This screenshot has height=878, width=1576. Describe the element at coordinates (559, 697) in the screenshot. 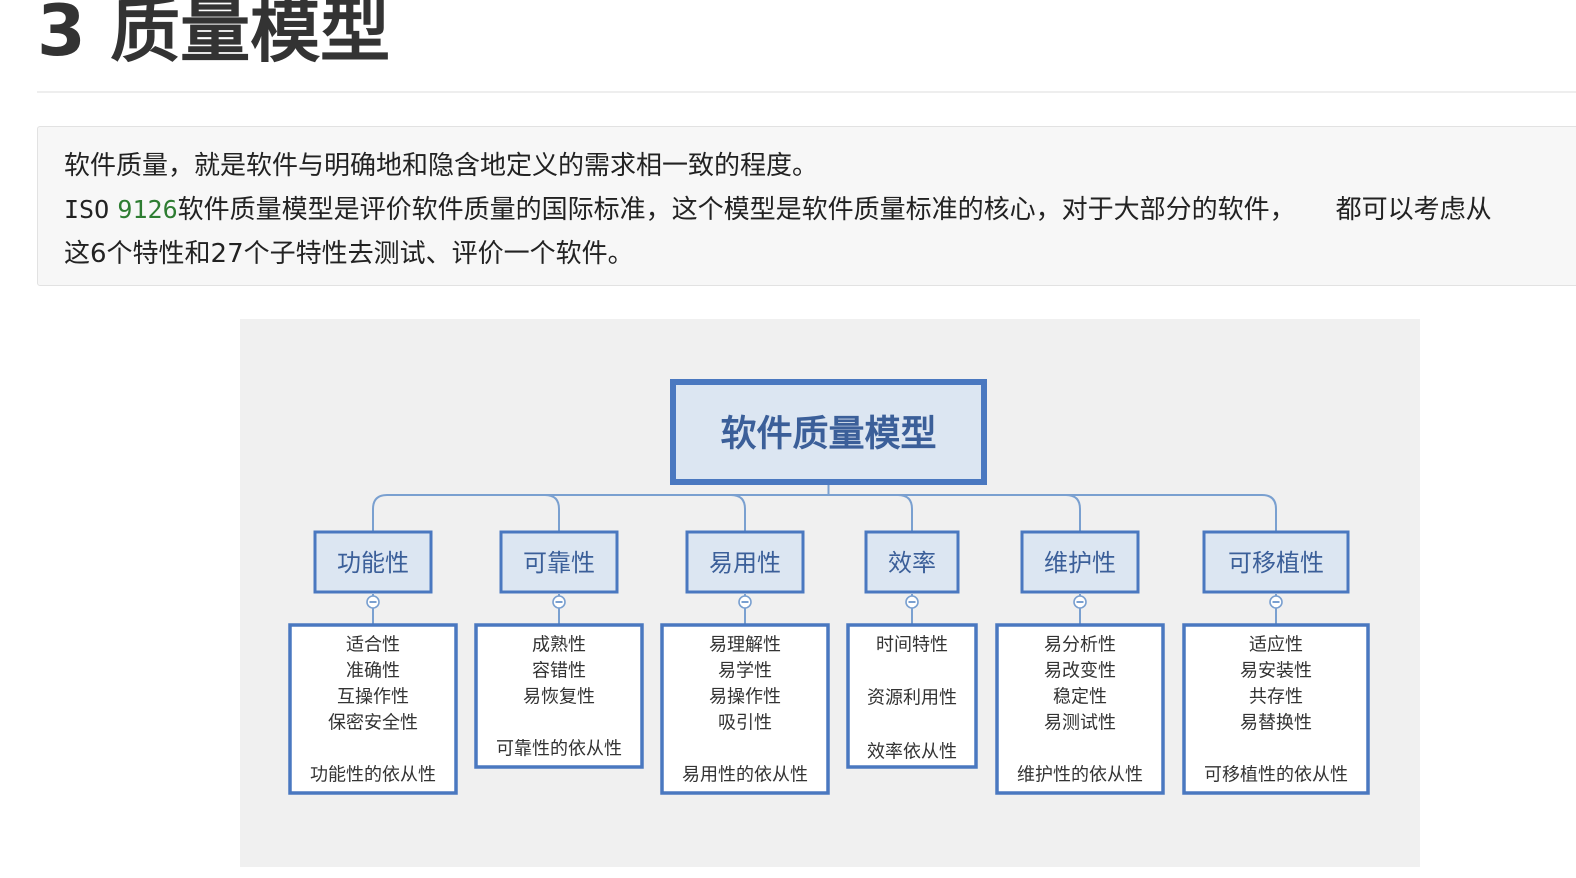

I see `sub-characteristic: 易恢复性` at that location.